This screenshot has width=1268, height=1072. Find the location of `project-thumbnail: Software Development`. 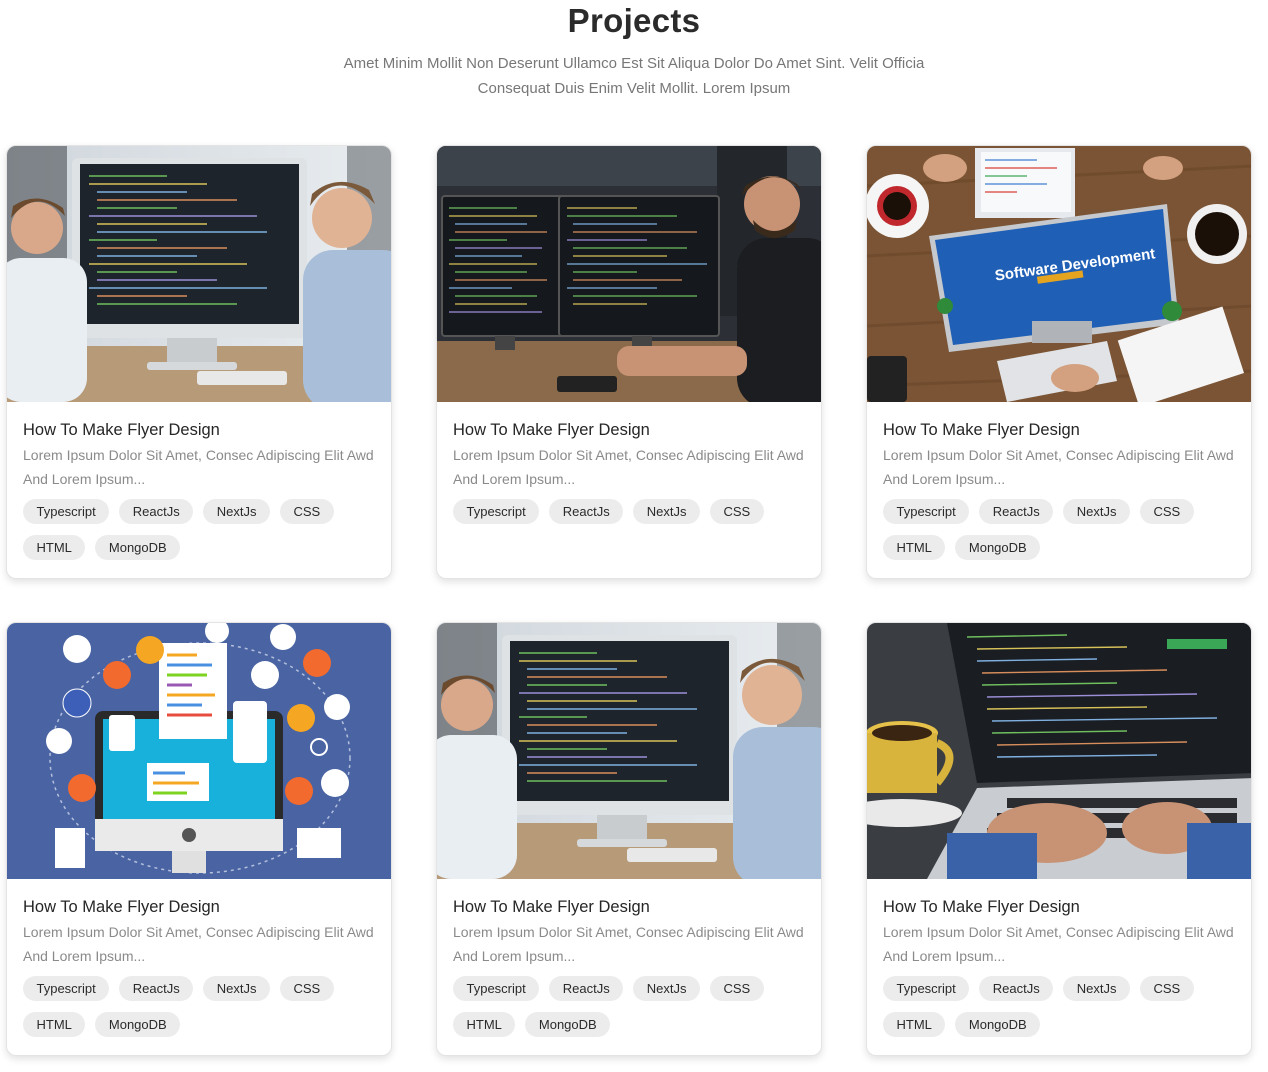

project-thumbnail: Software Development is located at coordinates (1059, 274).